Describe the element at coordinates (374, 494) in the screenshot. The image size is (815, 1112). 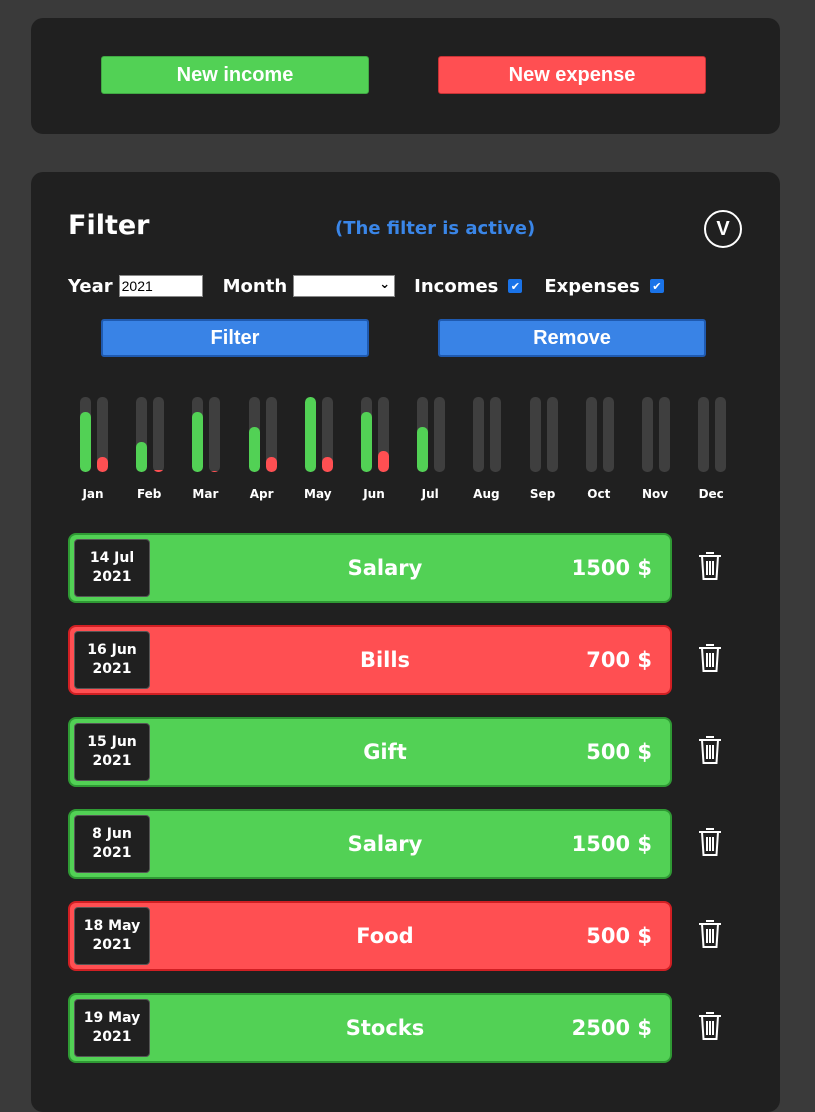
I see `month-label: Jun` at that location.